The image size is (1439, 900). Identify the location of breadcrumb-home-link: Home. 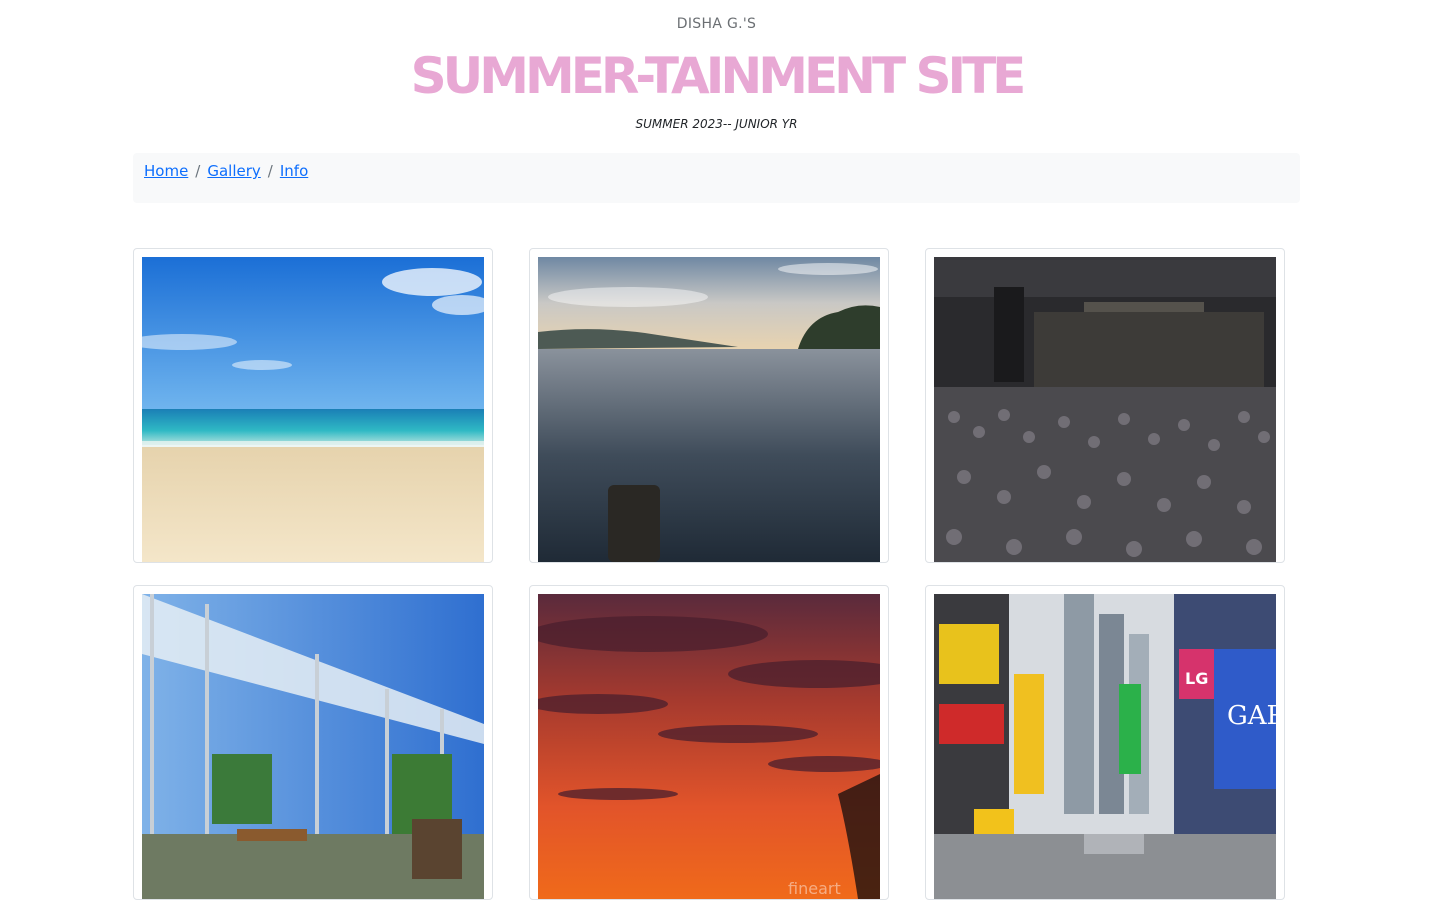
(166, 171).